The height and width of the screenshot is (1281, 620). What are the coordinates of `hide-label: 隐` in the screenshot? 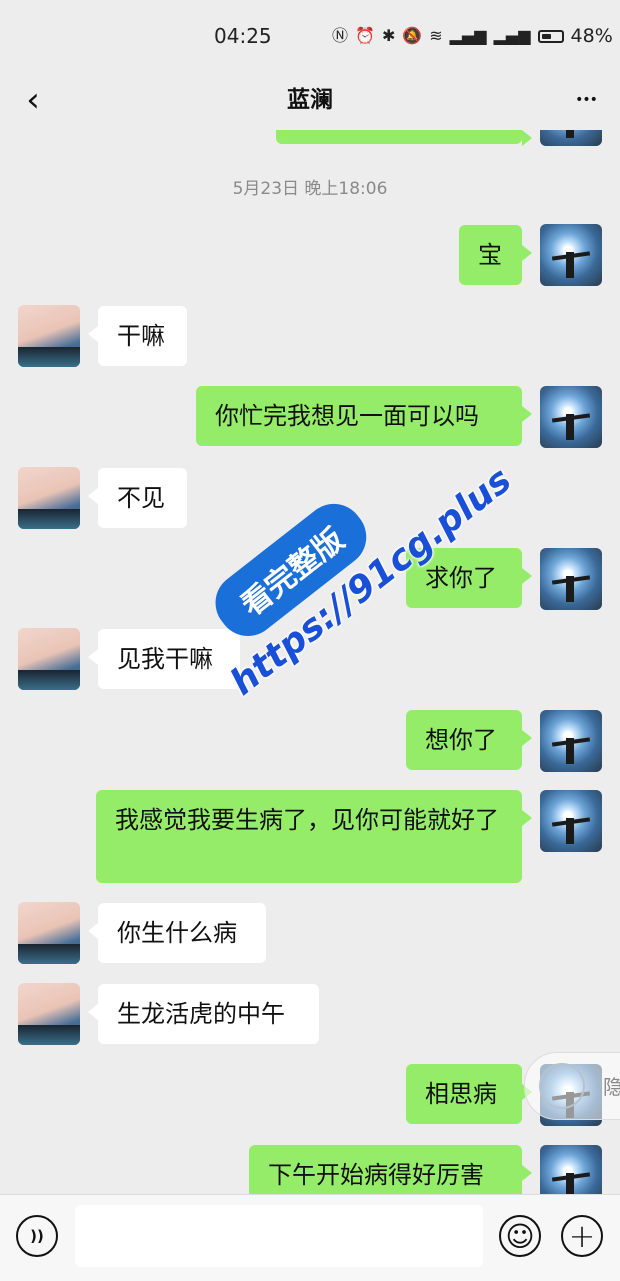 It's located at (611, 1087).